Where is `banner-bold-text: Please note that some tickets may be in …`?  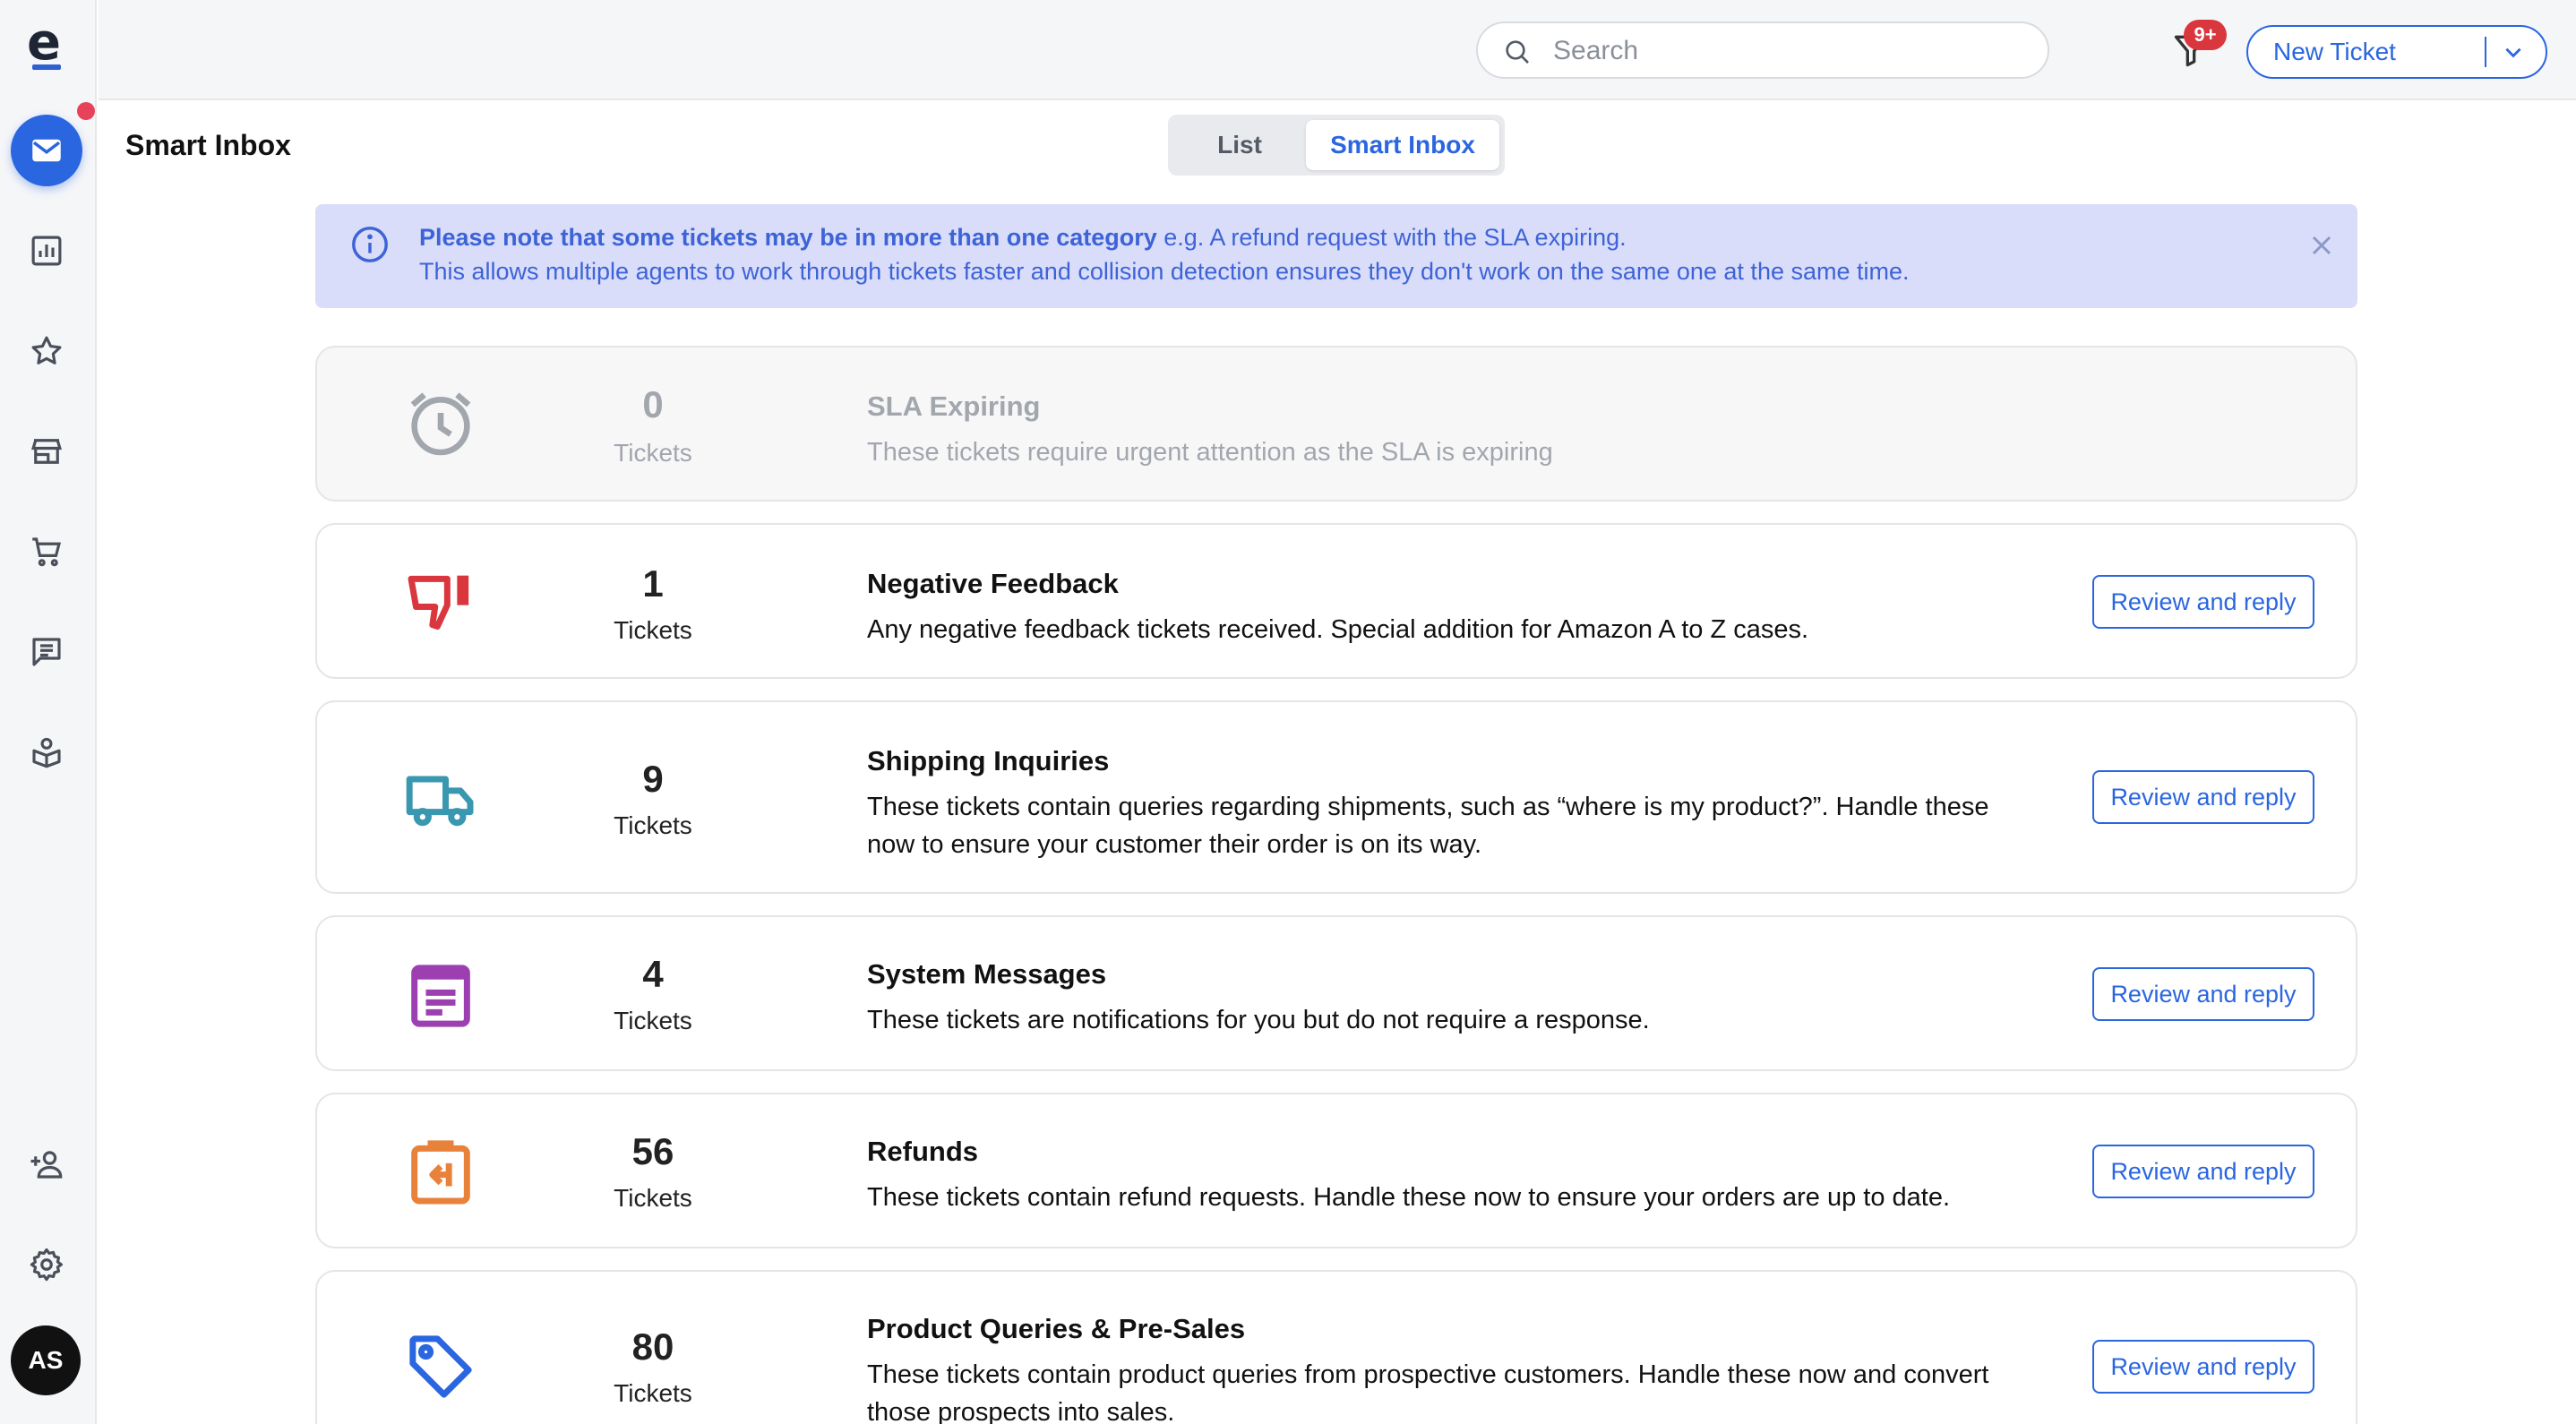
banner-bold-text: Please note that some tickets may be in … is located at coordinates (788, 237).